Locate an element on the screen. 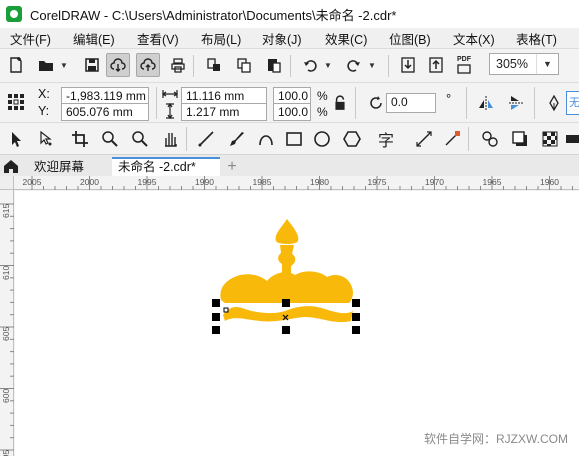 This screenshot has width=579, height=456. handle-middle-right is located at coordinates (356, 317).